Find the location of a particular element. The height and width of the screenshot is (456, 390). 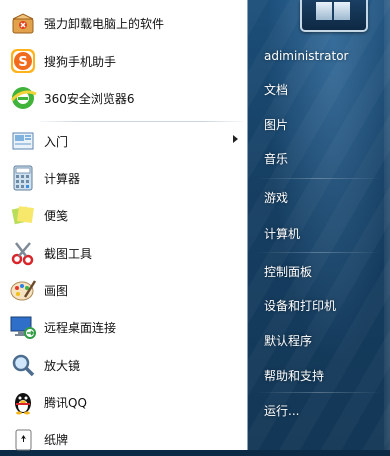

program-item-tencent-qq: 腾讯QQ is located at coordinates (122, 402).